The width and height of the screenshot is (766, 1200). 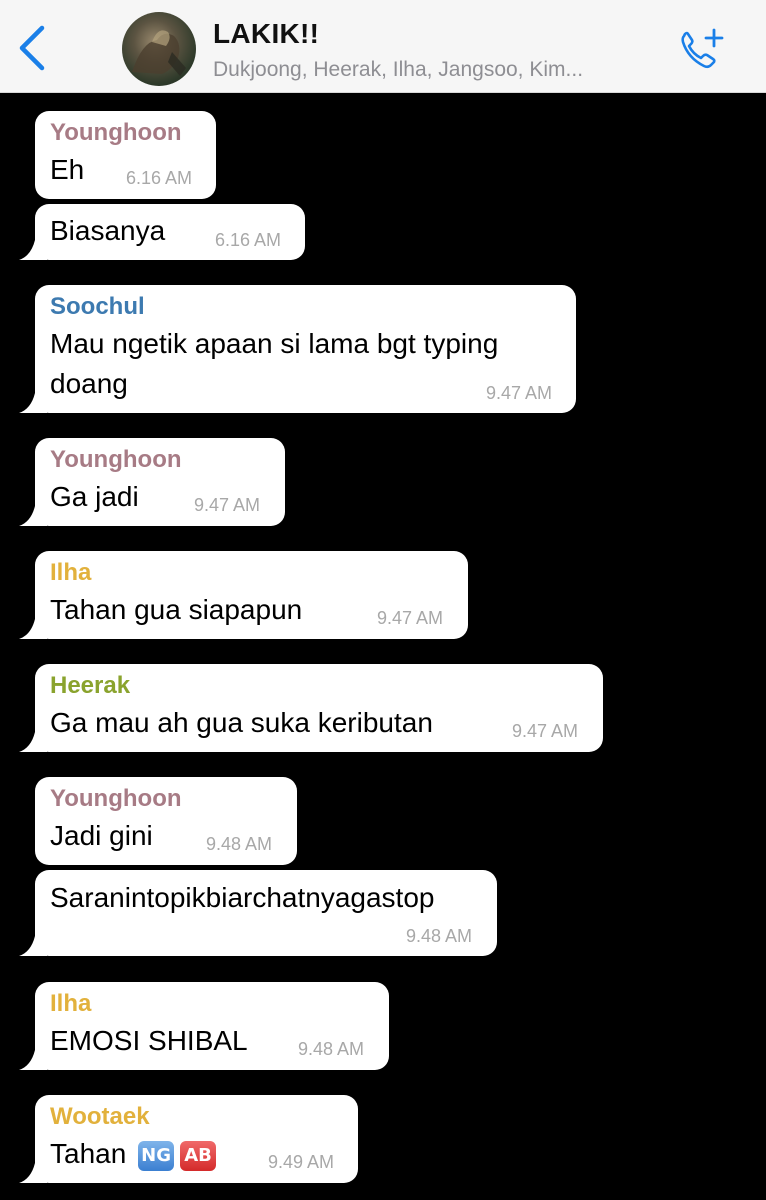 I want to click on message-content: Tahan NG AB, so click(x=133, y=1154).